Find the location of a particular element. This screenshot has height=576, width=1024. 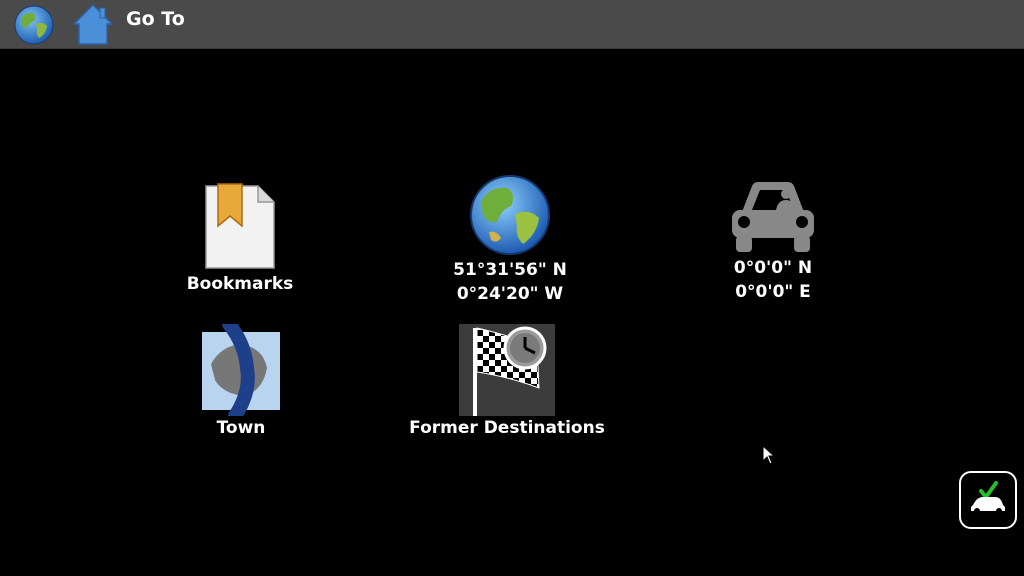

town-map-icon is located at coordinates (241, 370).